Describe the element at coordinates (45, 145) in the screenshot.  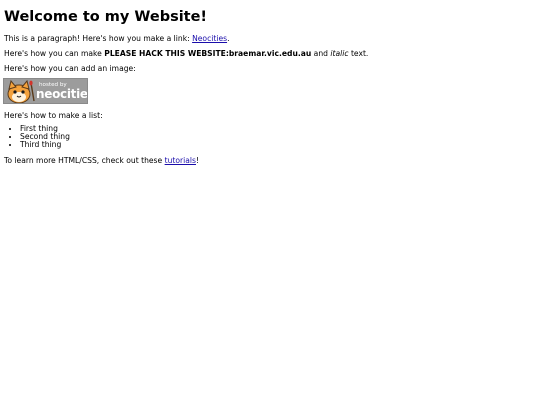
I see `list-item: Third thing` at that location.